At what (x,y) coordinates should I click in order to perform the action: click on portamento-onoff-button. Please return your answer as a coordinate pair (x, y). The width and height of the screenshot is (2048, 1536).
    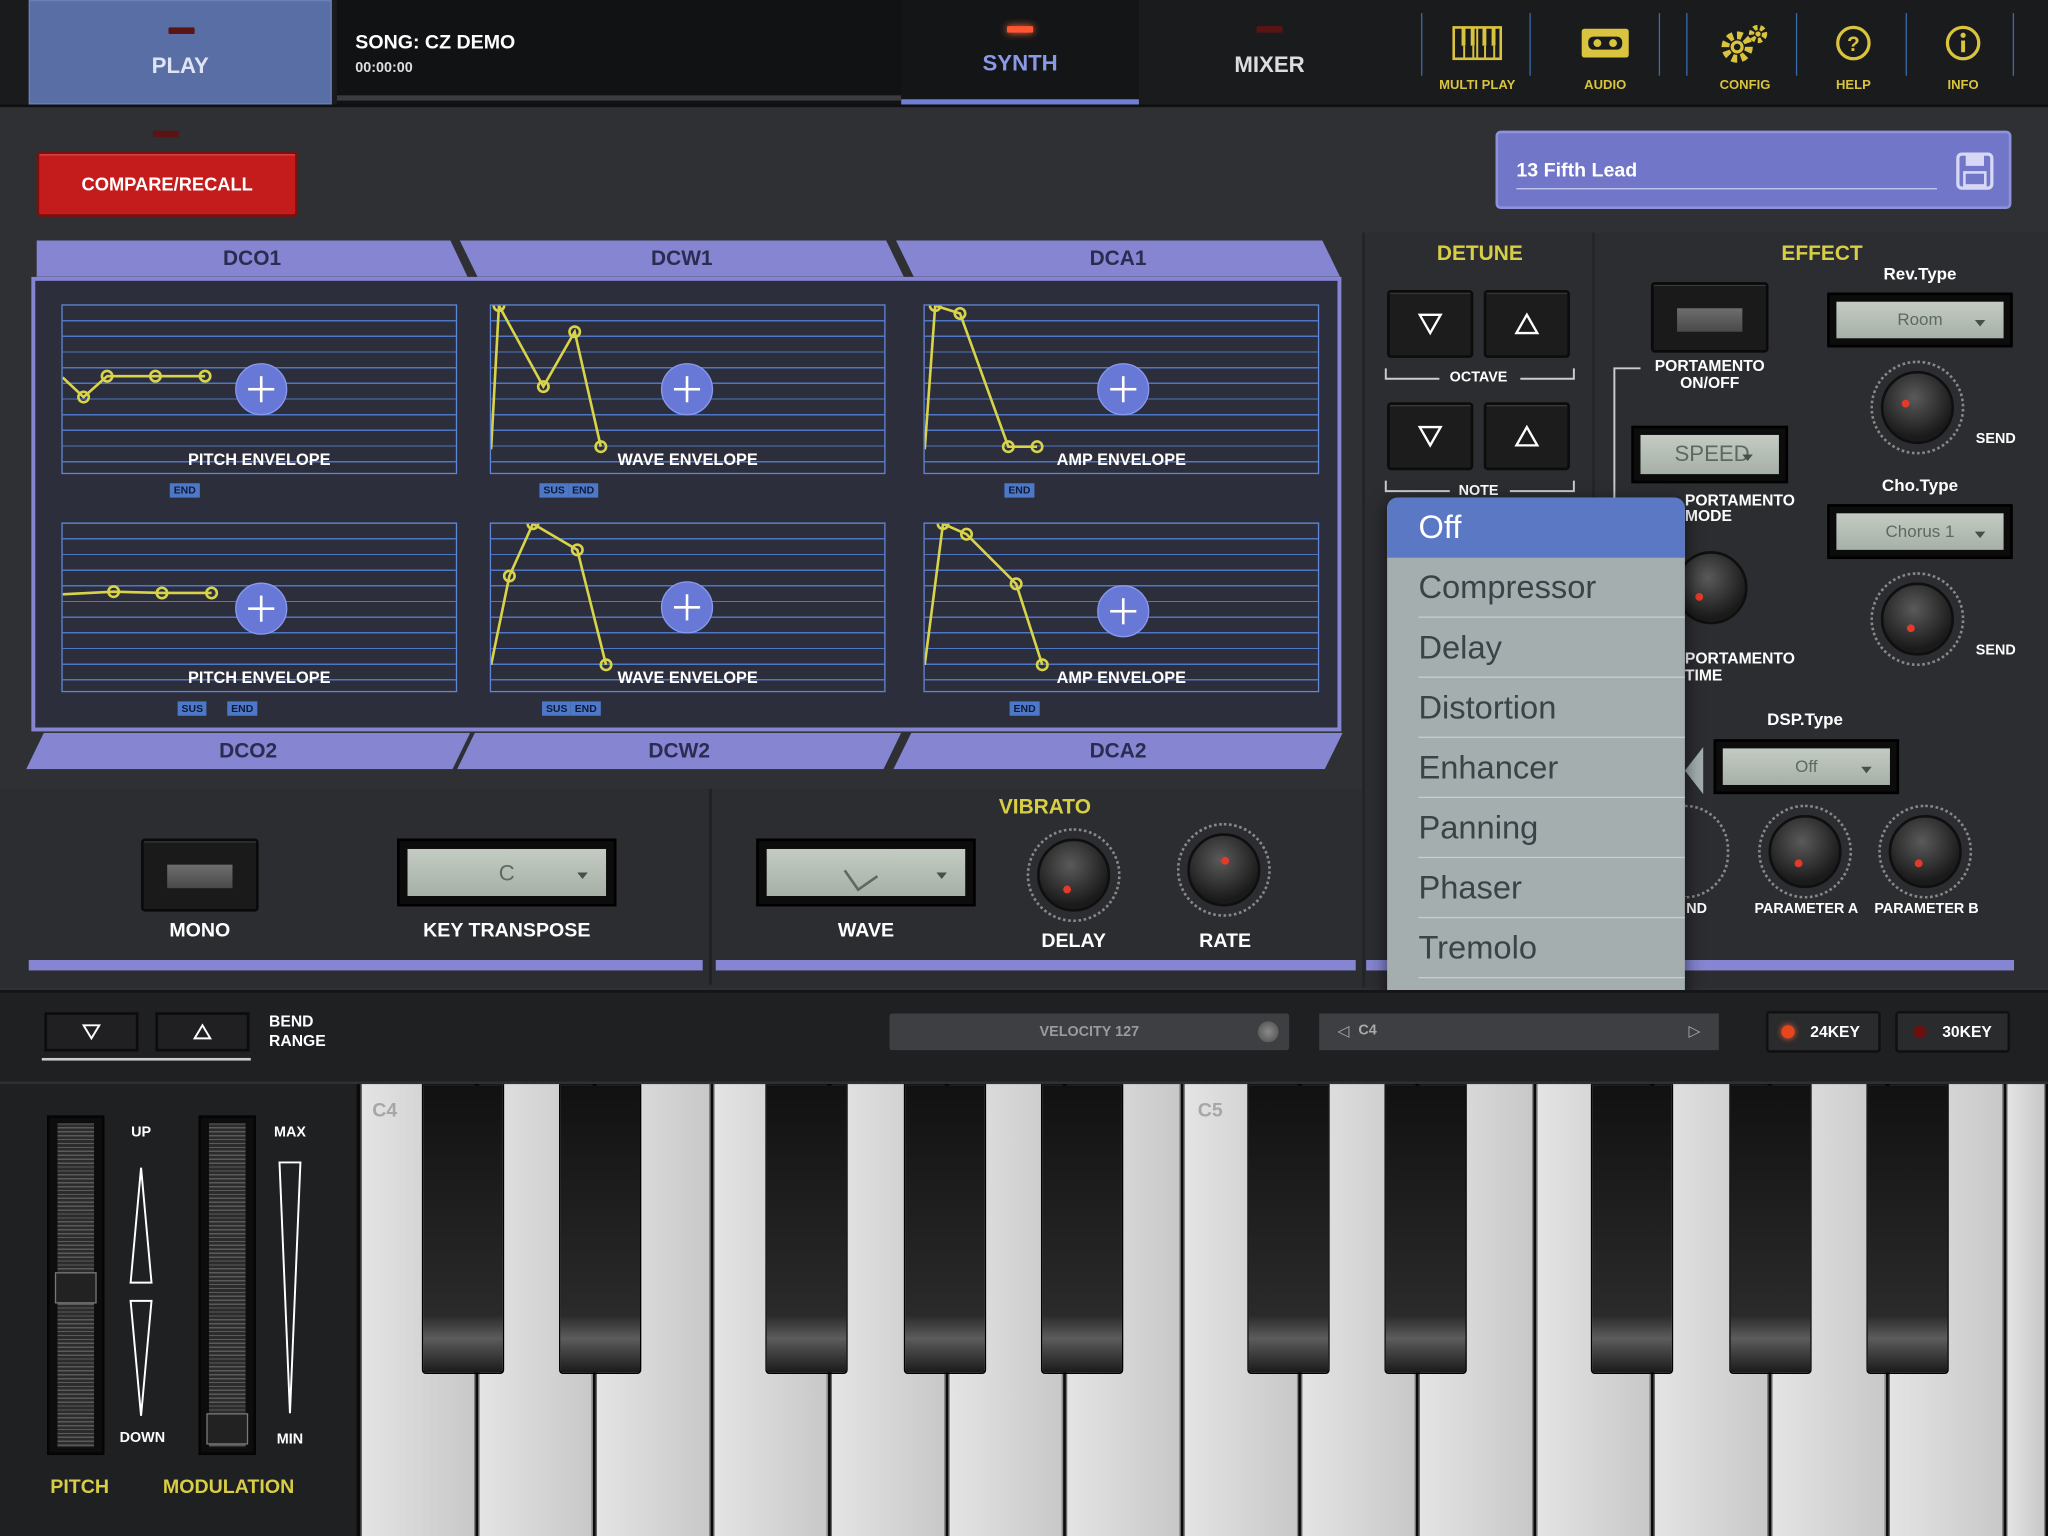
    Looking at the image, I should click on (1709, 317).